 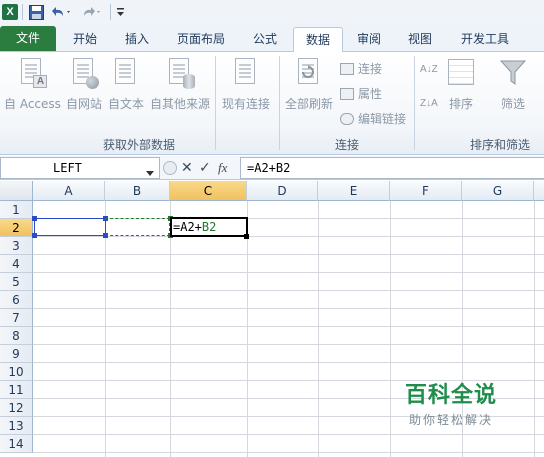 What do you see at coordinates (70, 227) in the screenshot?
I see `reference-highlight-a2` at bounding box center [70, 227].